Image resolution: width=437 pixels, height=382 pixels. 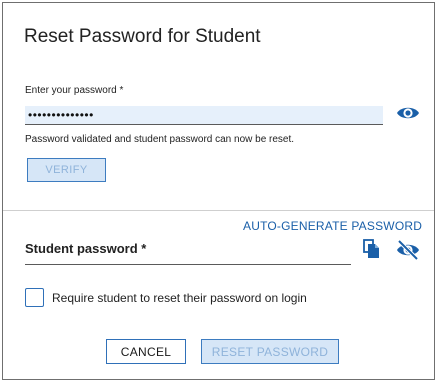 What do you see at coordinates (142, 36) in the screenshot?
I see `dialog-title: Reset Password for Student` at bounding box center [142, 36].